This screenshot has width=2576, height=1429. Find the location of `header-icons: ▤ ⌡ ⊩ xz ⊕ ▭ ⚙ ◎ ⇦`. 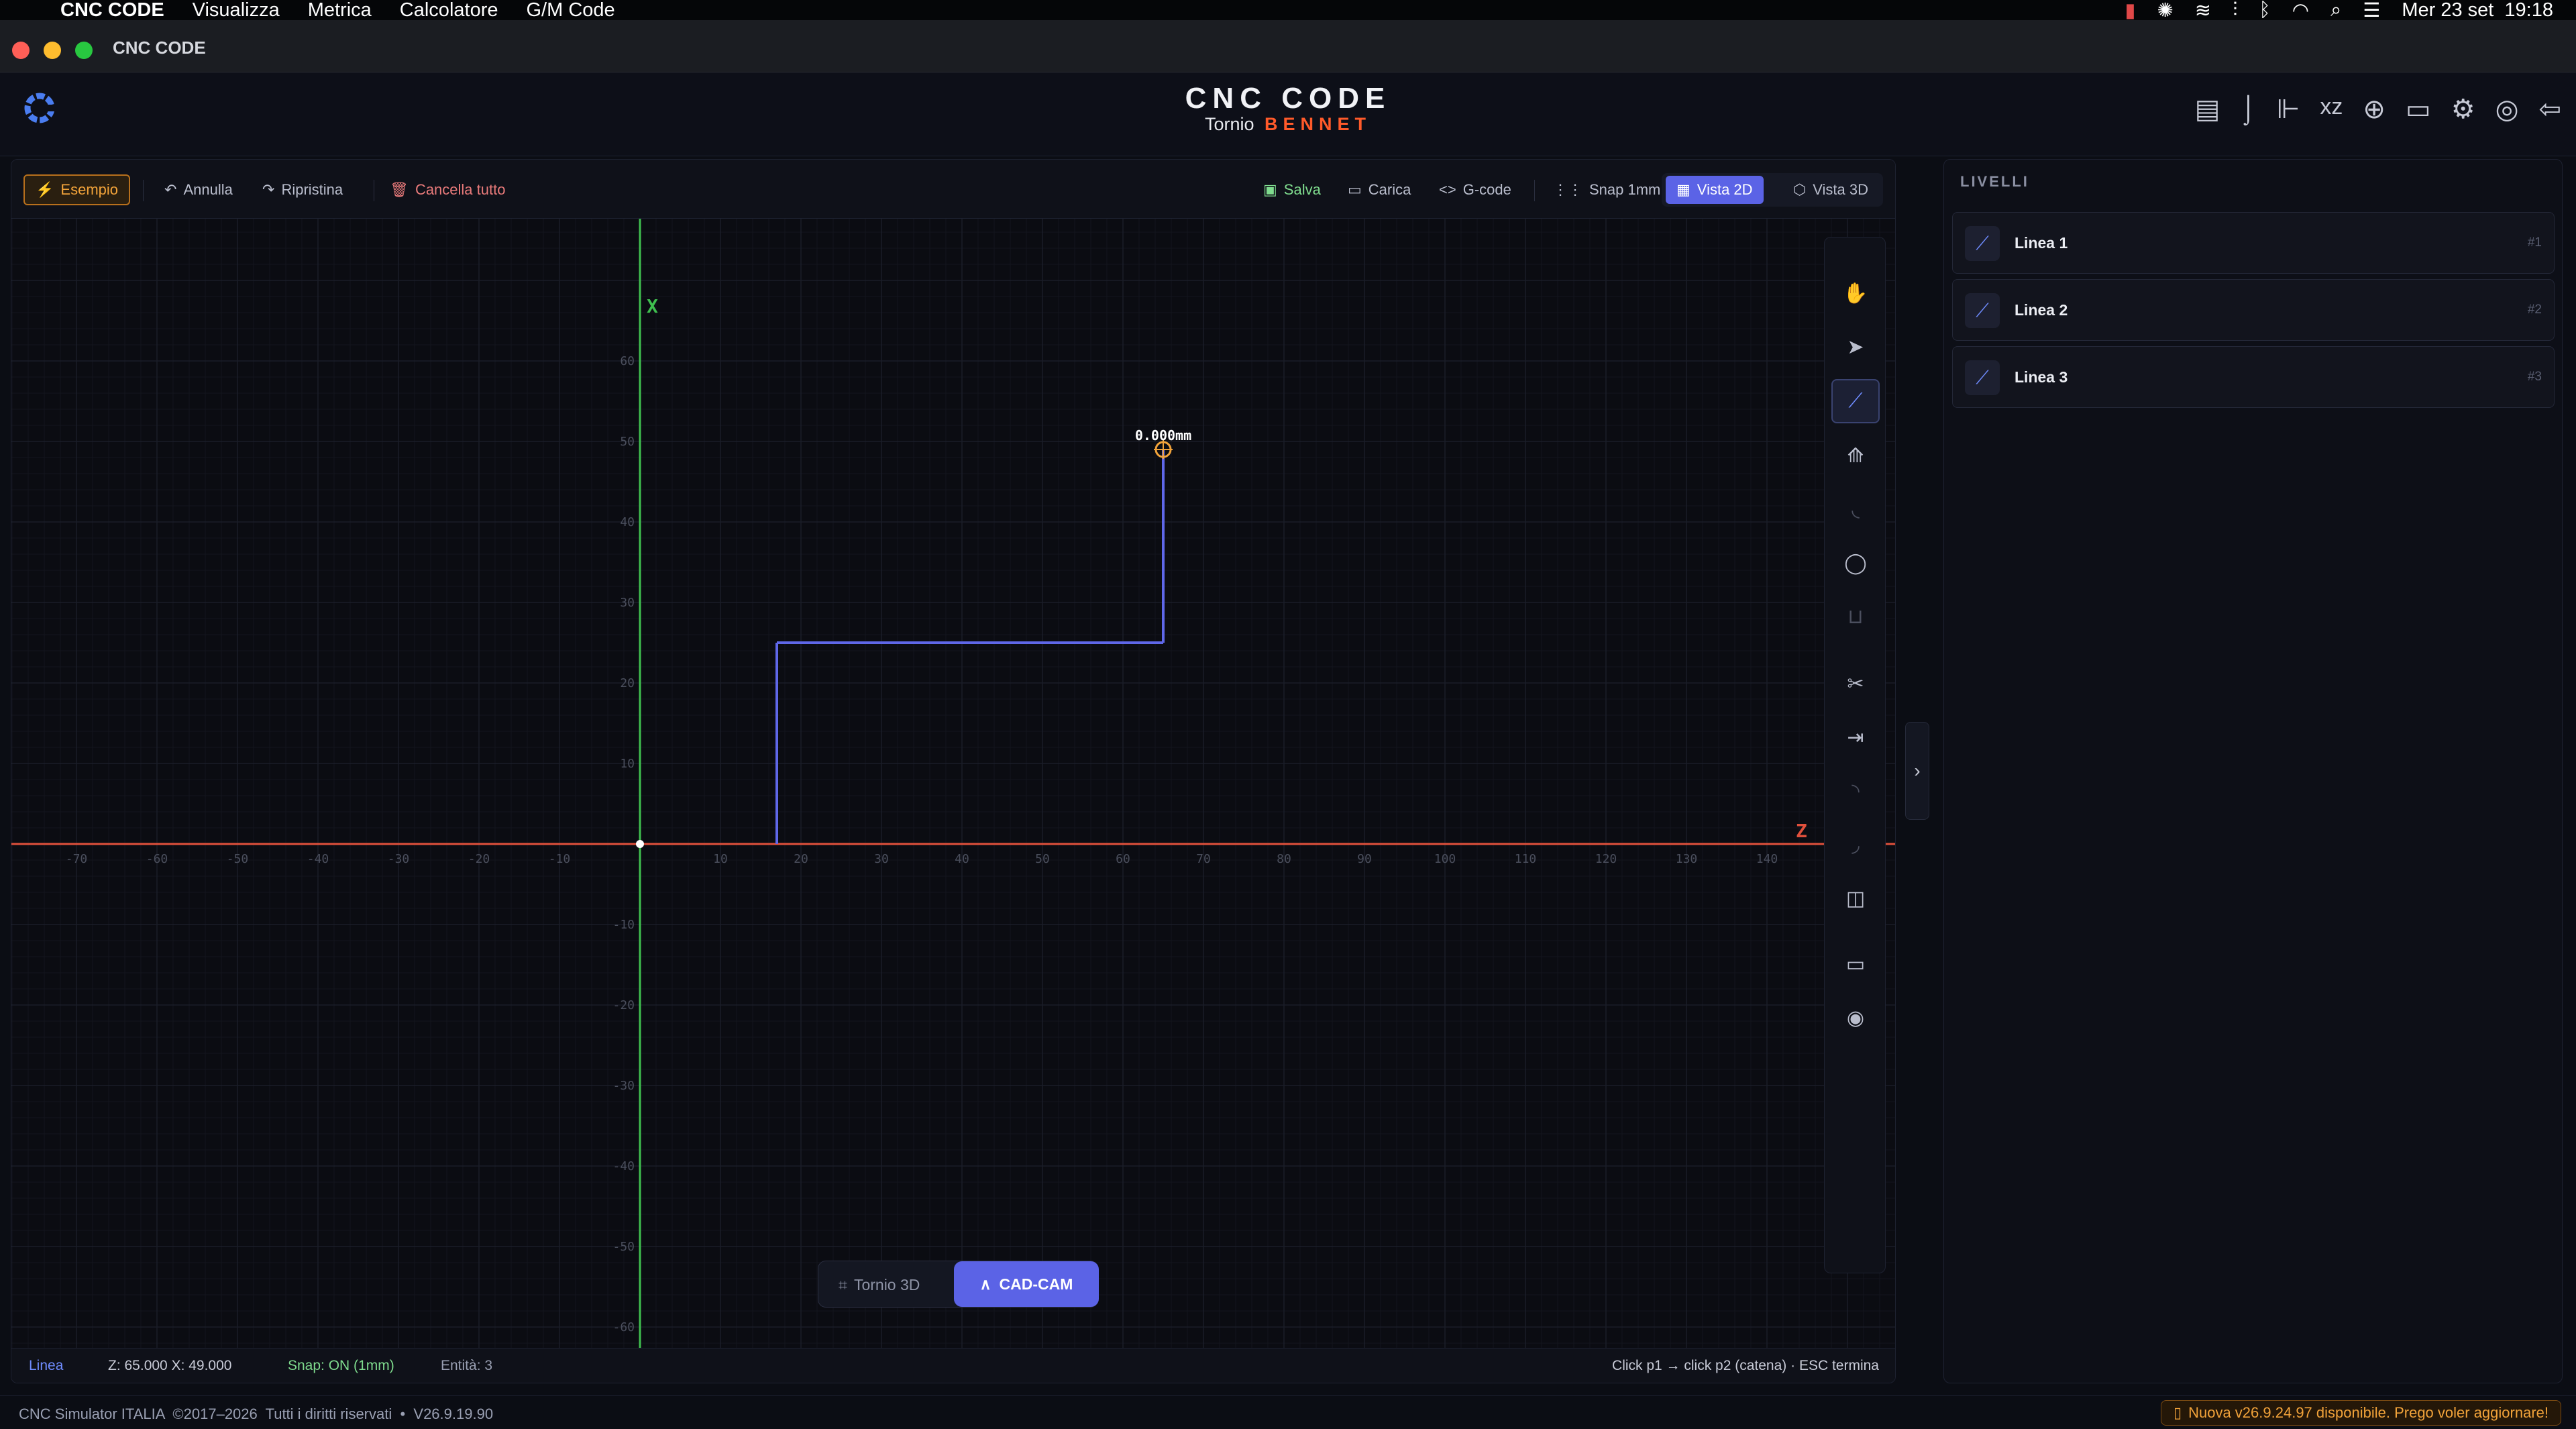

header-icons: ▤ ⌡ ⊩ xz ⊕ ▭ ⚙ ◎ ⇦ is located at coordinates (2378, 109).